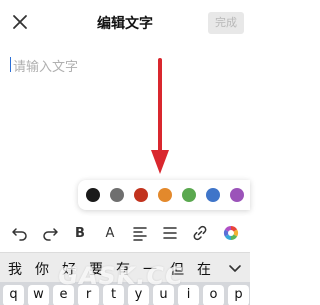 The width and height of the screenshot is (320, 305). I want to click on color-swatch-green, so click(189, 195).